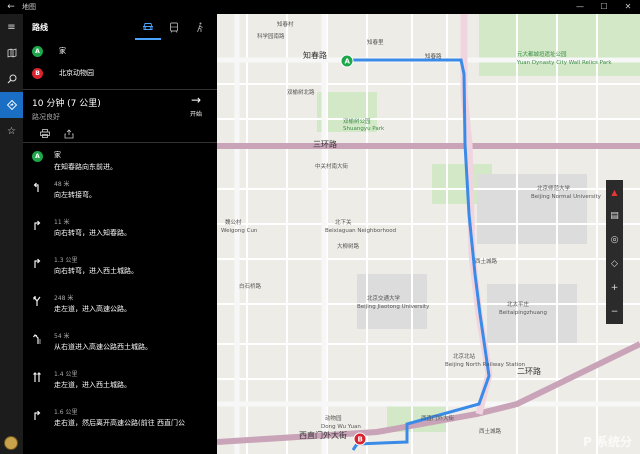 This screenshot has height=454, width=640. Describe the element at coordinates (614, 312) in the screenshot. I see `zoom-out-icon: −` at that location.